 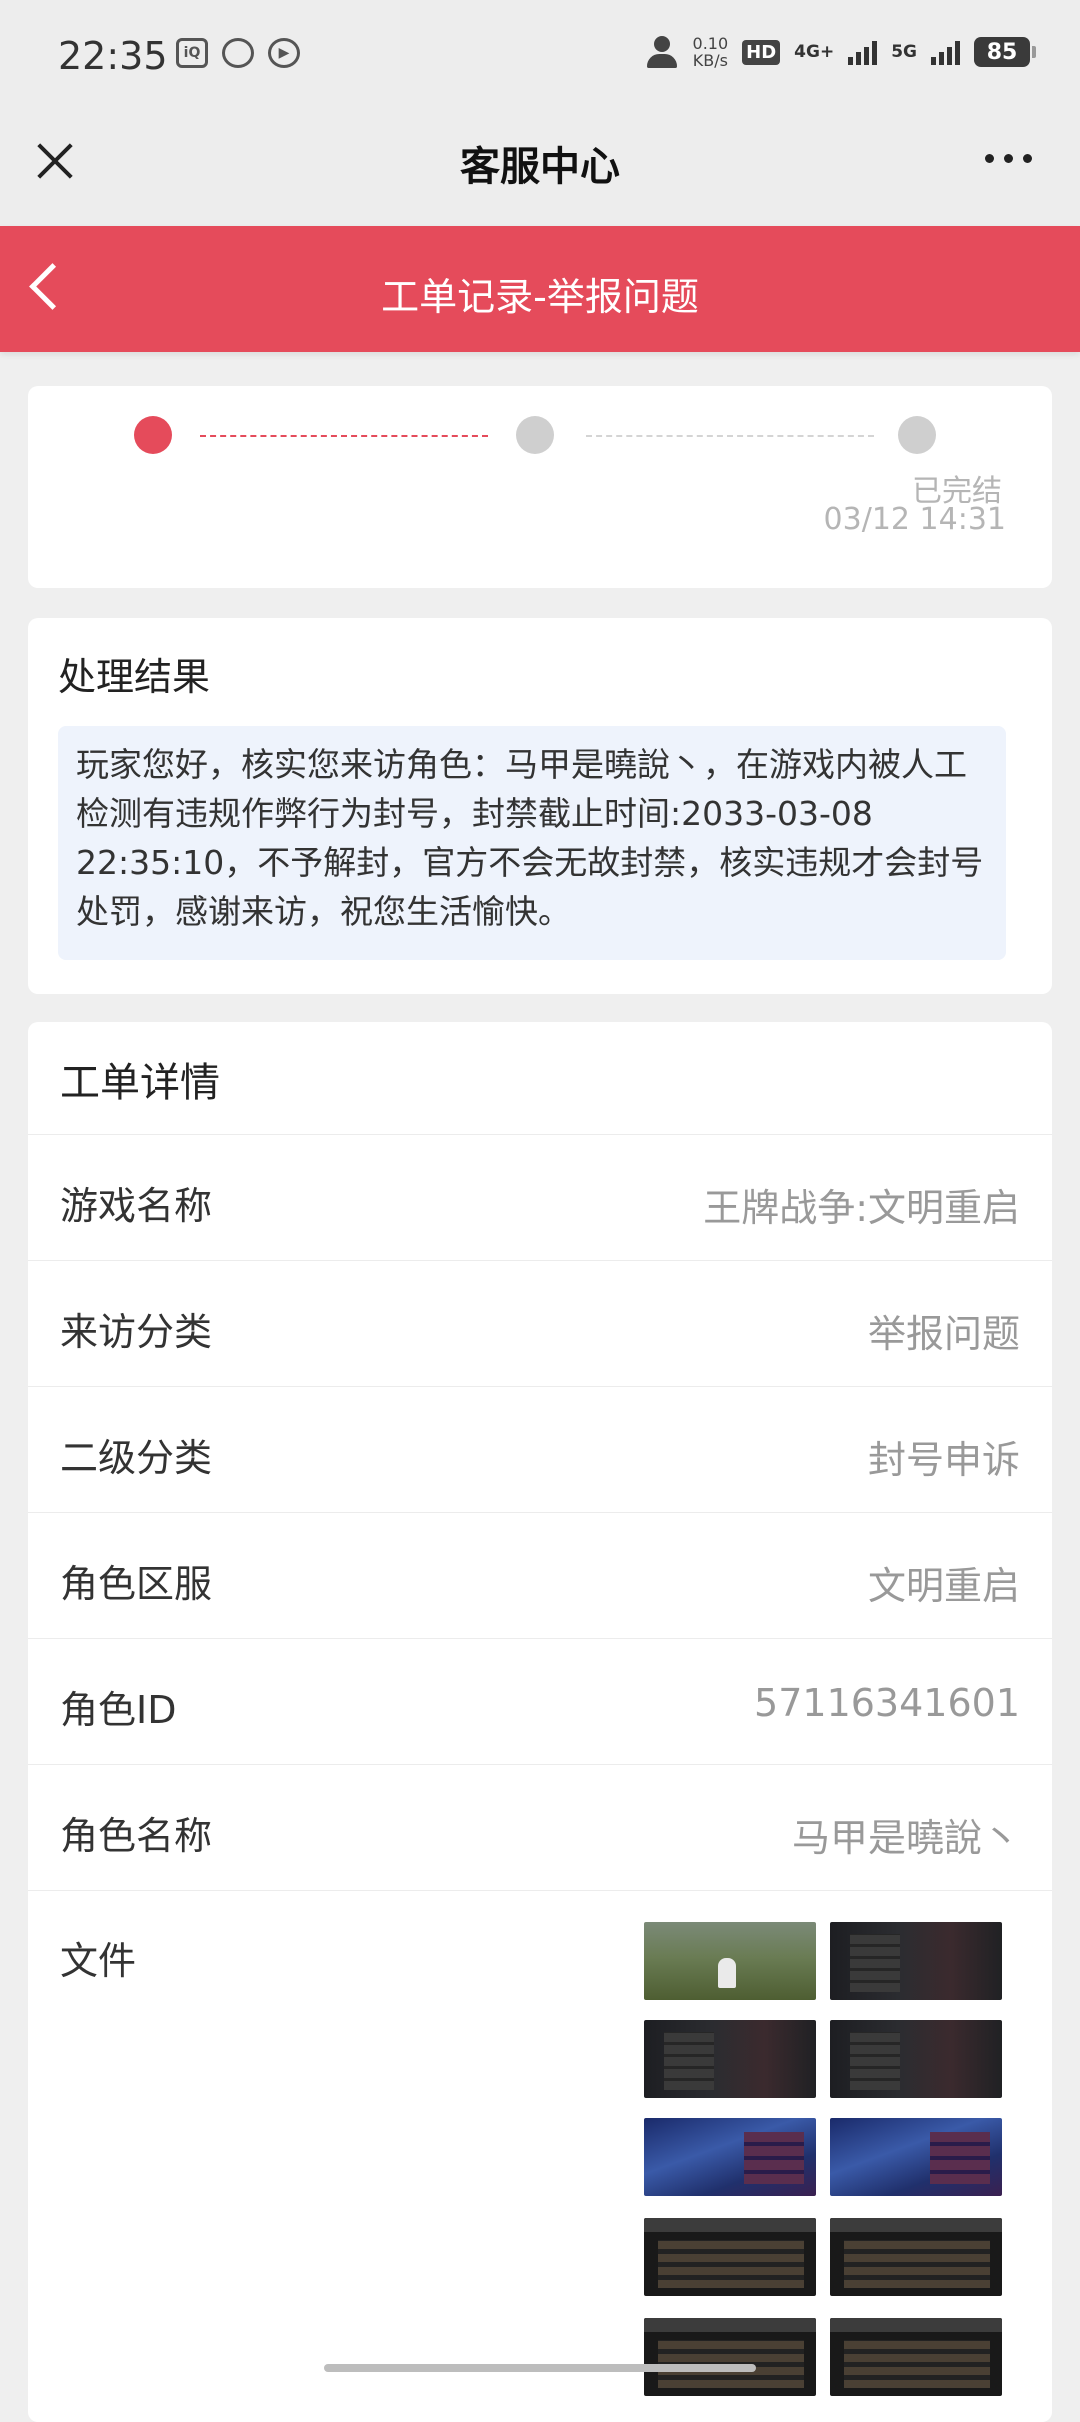 What do you see at coordinates (136, 1584) in the screenshot?
I see `detail-label: 角色区服` at bounding box center [136, 1584].